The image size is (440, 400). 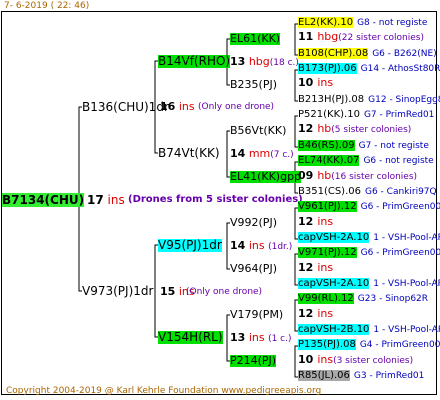 I want to click on ggg-stat-row: 11 hbg(22 sister colonies), so click(x=361, y=37).